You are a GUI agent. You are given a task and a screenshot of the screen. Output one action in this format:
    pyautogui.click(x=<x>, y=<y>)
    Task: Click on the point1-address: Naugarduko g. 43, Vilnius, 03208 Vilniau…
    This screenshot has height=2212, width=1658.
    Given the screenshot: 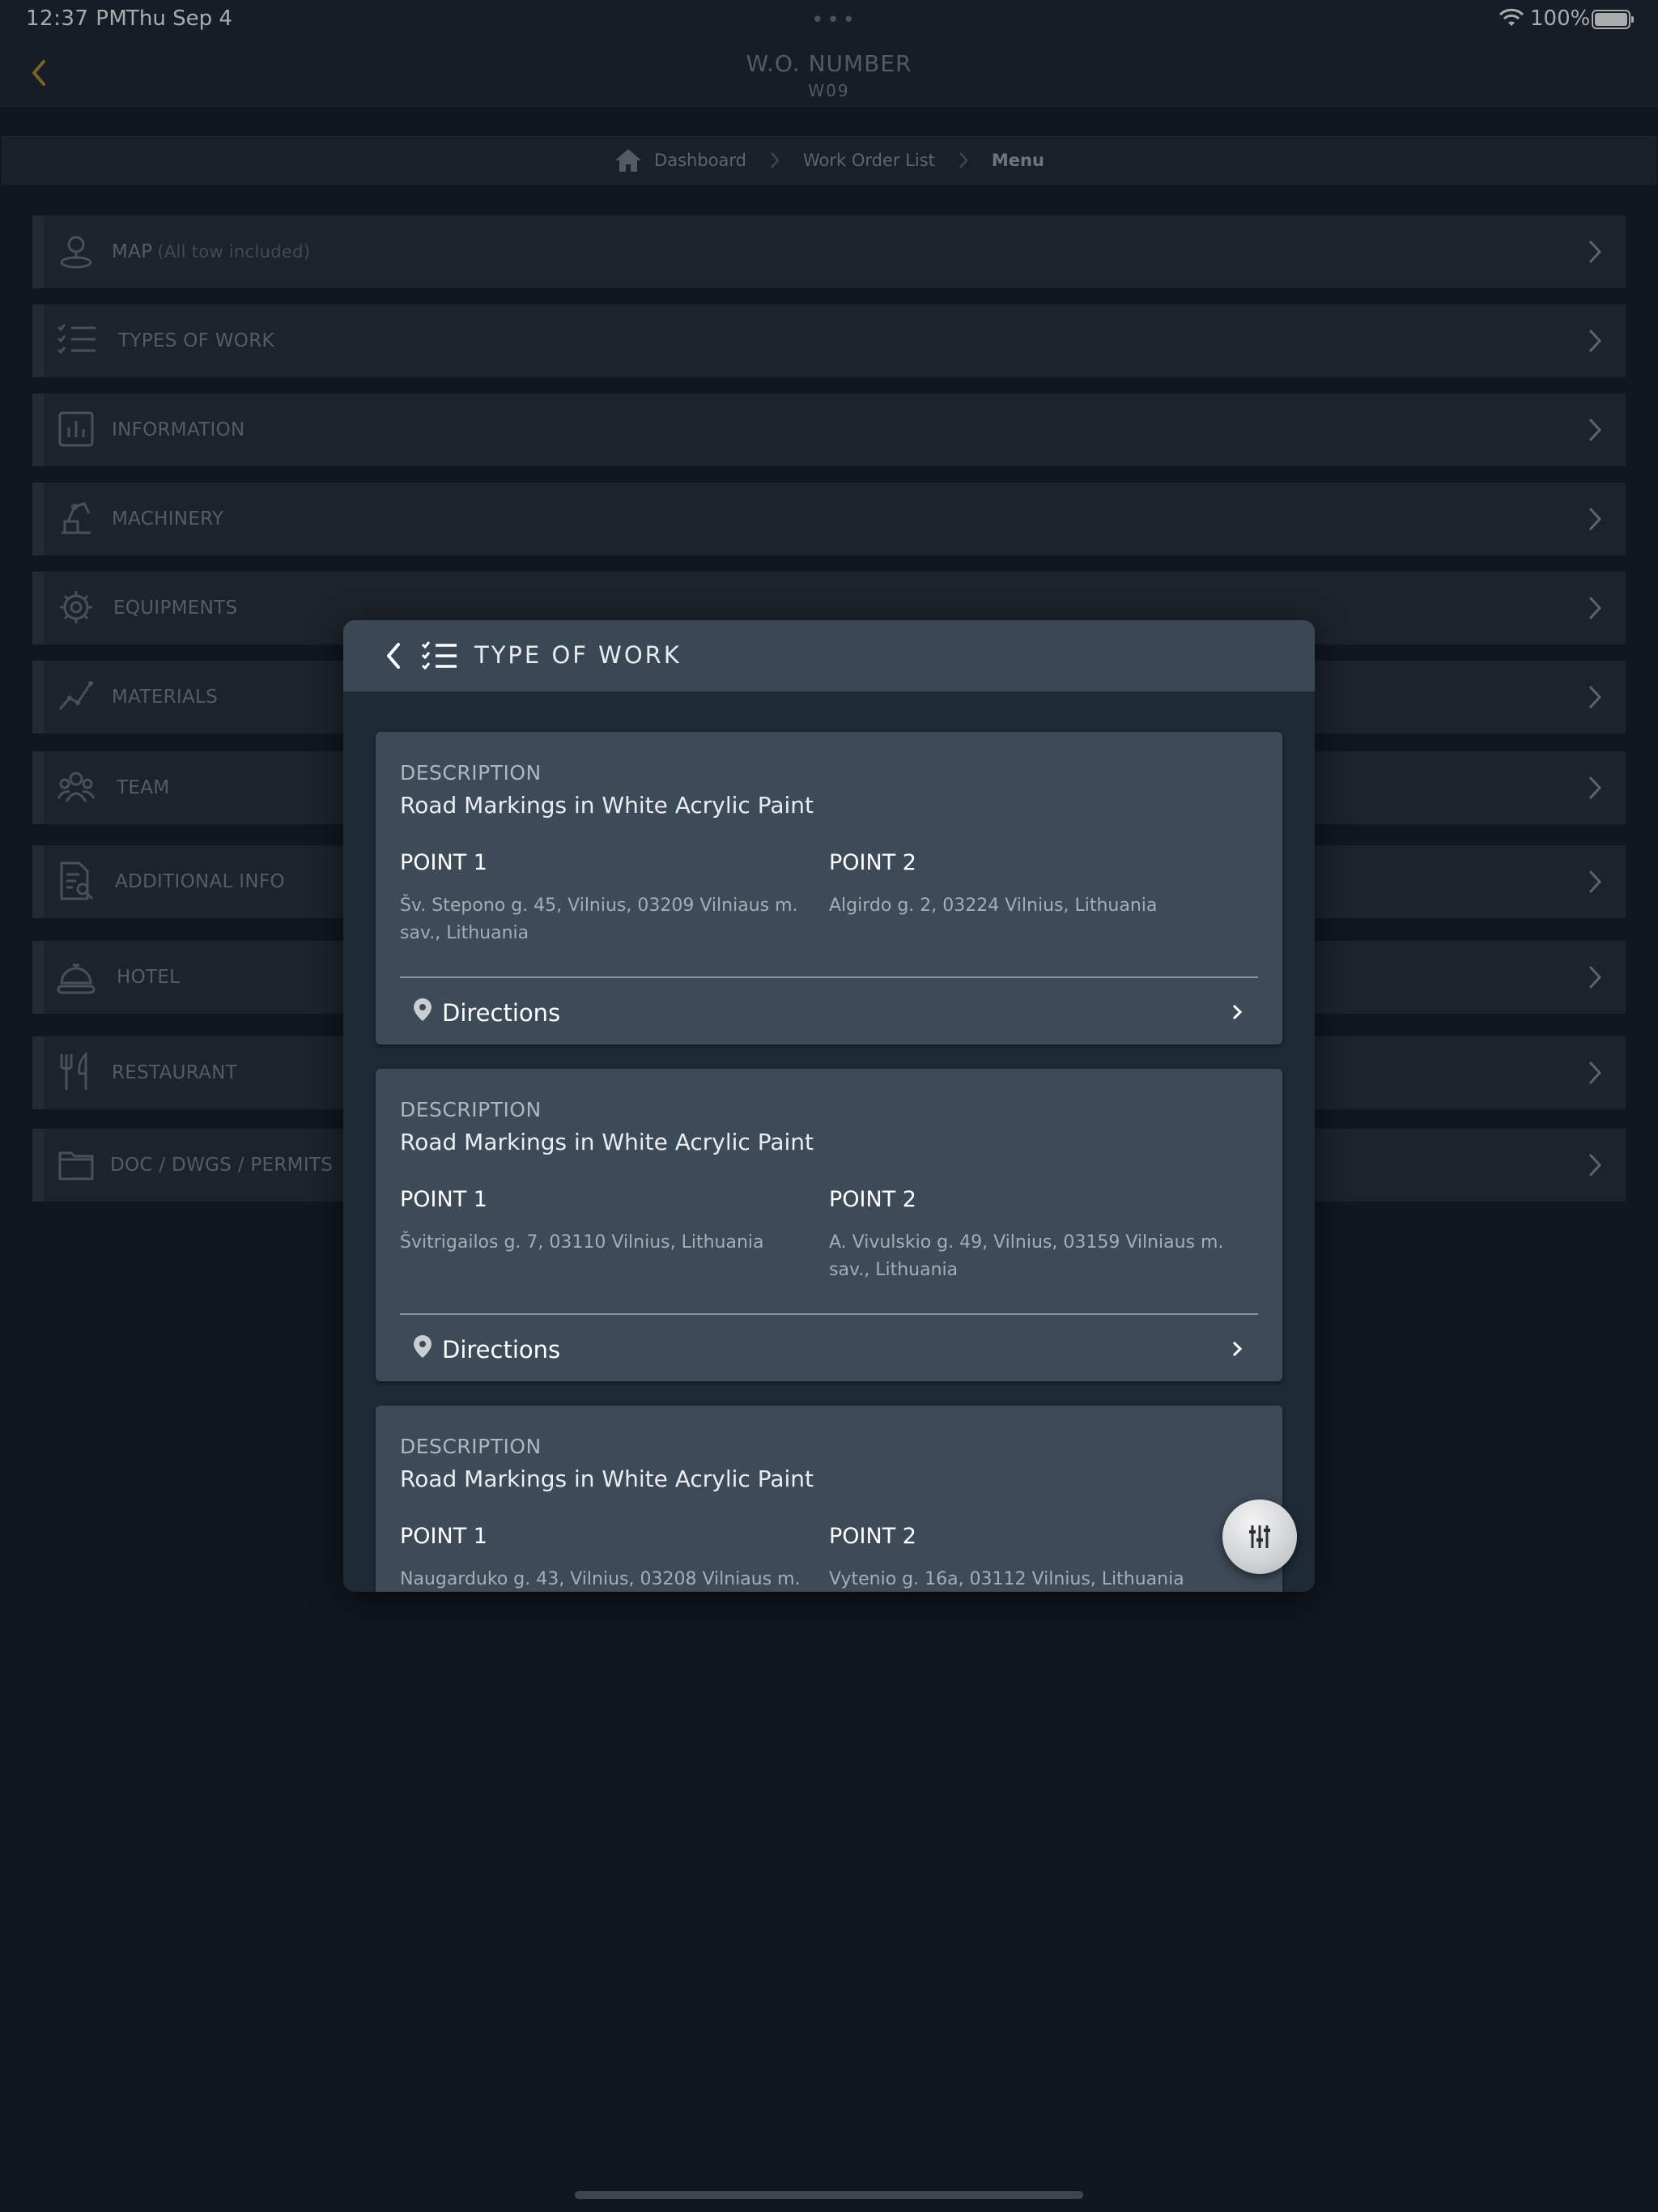 What is the action you would take?
    pyautogui.click(x=600, y=1579)
    